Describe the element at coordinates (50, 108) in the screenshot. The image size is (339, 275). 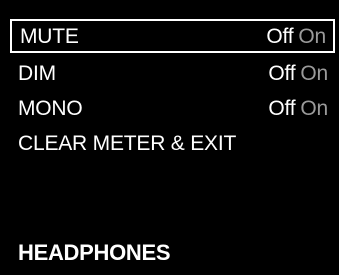
I see `mono-label: MONO` at that location.